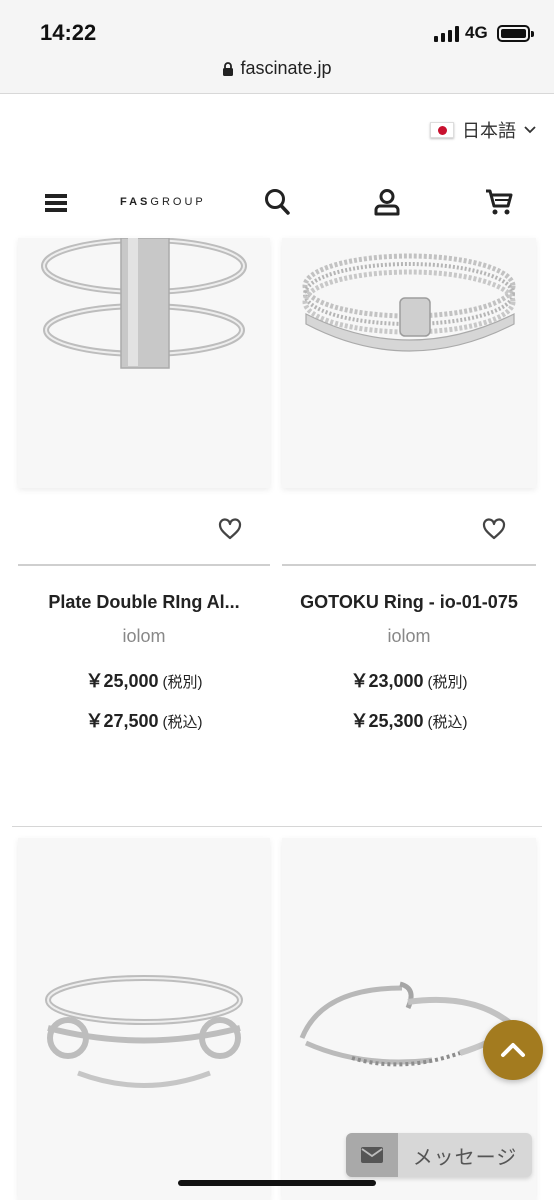 This screenshot has height=1200, width=554. I want to click on price-excl-tax: ￥23,000 (税別), so click(409, 681).